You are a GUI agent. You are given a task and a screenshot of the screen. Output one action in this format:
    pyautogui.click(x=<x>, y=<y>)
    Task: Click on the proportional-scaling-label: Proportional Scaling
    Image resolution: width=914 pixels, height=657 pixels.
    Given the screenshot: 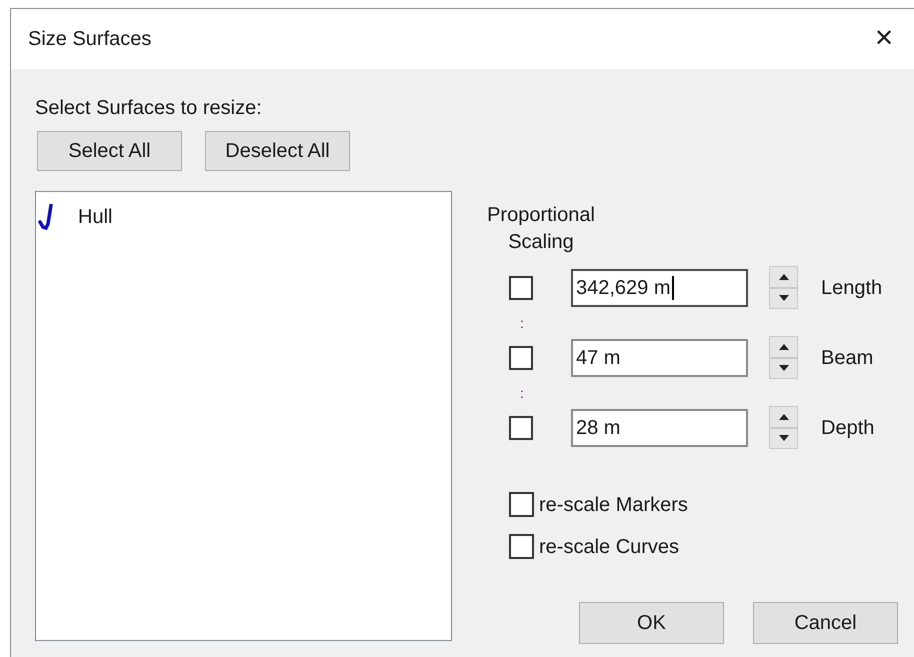 What is the action you would take?
    pyautogui.click(x=541, y=229)
    